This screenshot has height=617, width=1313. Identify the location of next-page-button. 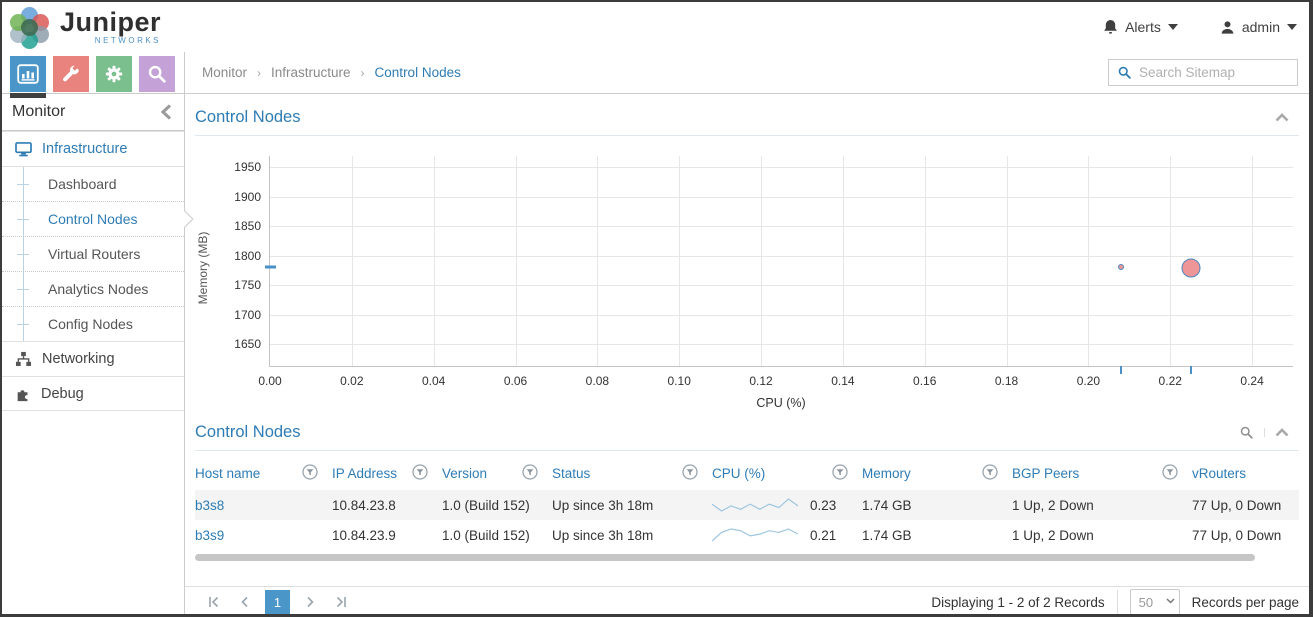
(310, 602).